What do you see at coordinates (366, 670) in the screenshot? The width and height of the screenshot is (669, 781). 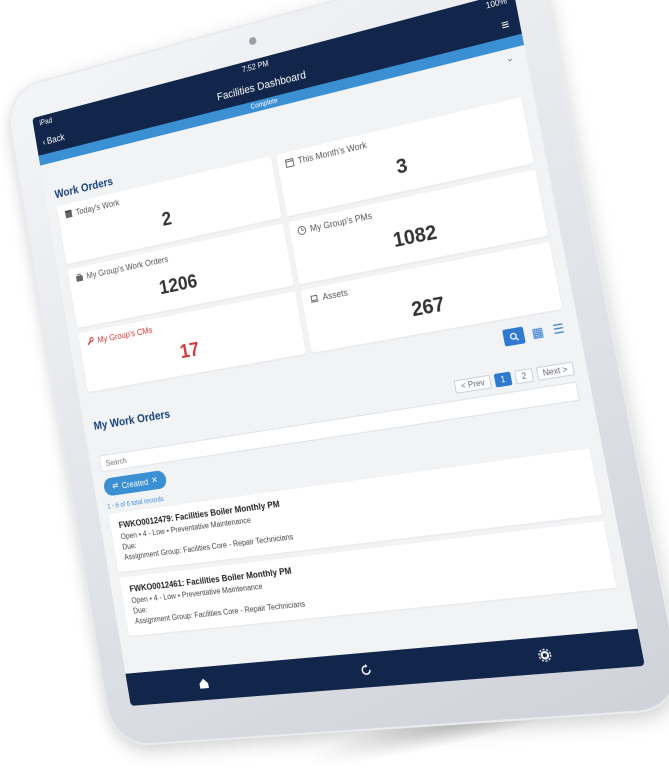 I see `refresh-icon` at bounding box center [366, 670].